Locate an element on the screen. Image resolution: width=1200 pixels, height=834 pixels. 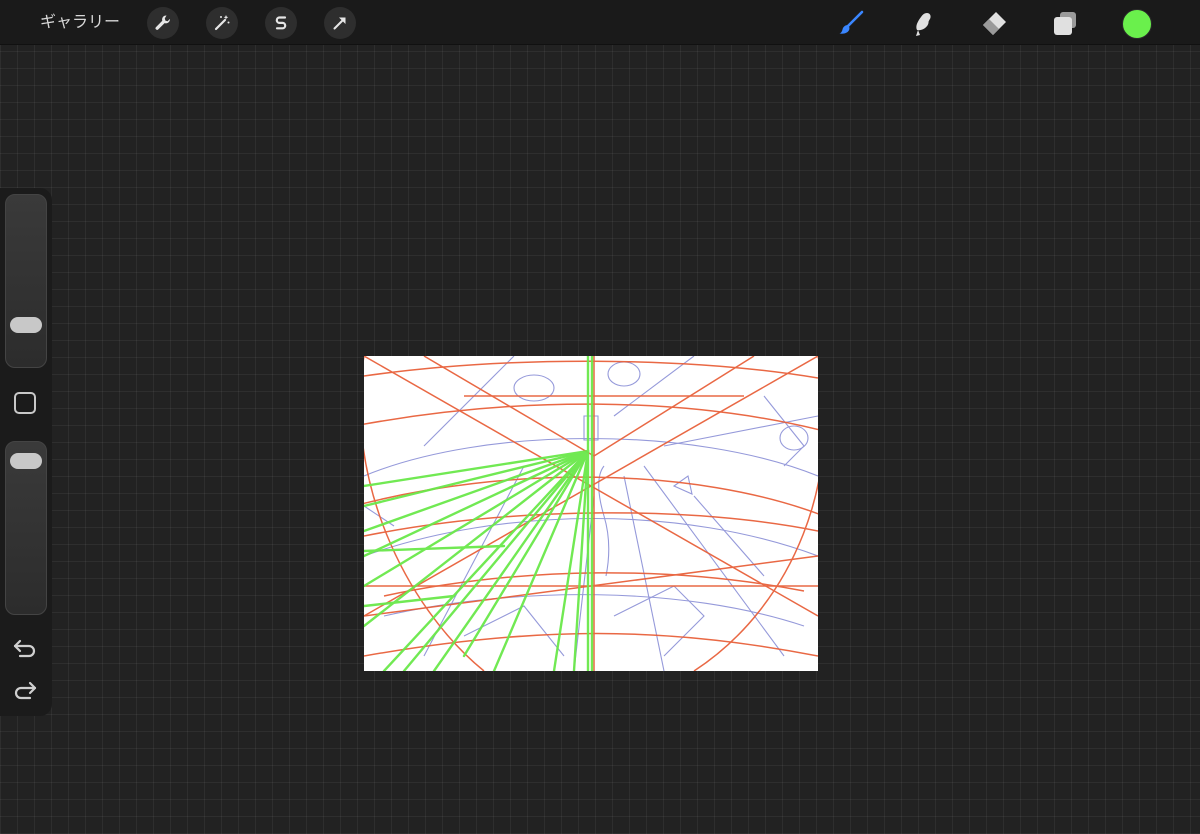
redo-arrow-icon is located at coordinates (25, 690).